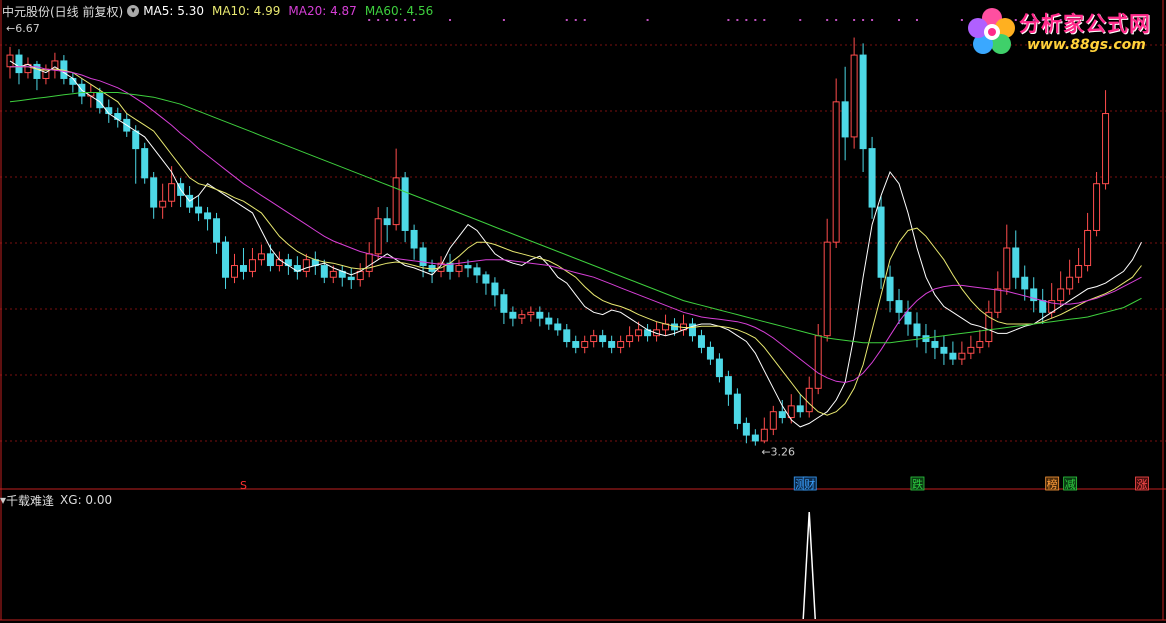 The width and height of the screenshot is (1166, 623). Describe the element at coordinates (1086, 45) in the screenshot. I see `logo-url: www.88gs.com` at that location.